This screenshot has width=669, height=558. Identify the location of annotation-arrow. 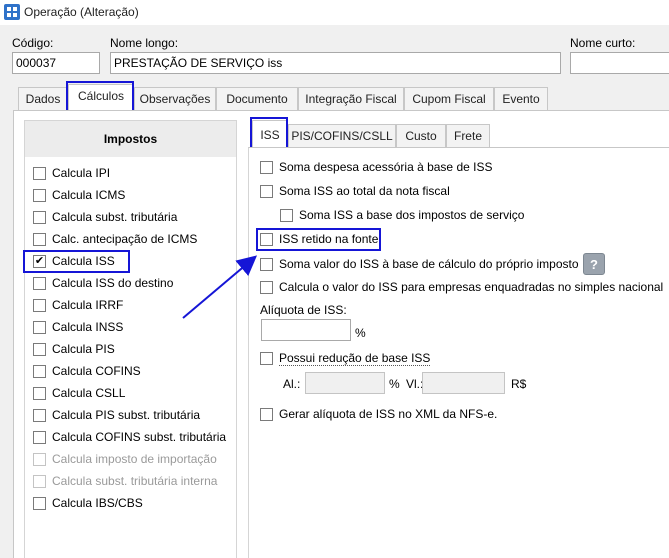
(220, 287).